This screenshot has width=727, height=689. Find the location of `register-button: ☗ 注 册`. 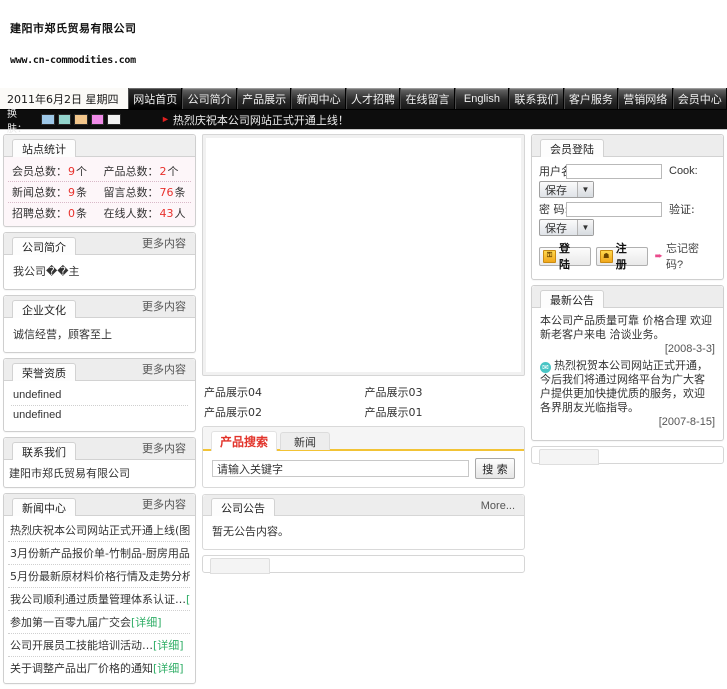

register-button: ☗ 注 册 is located at coordinates (621, 256).